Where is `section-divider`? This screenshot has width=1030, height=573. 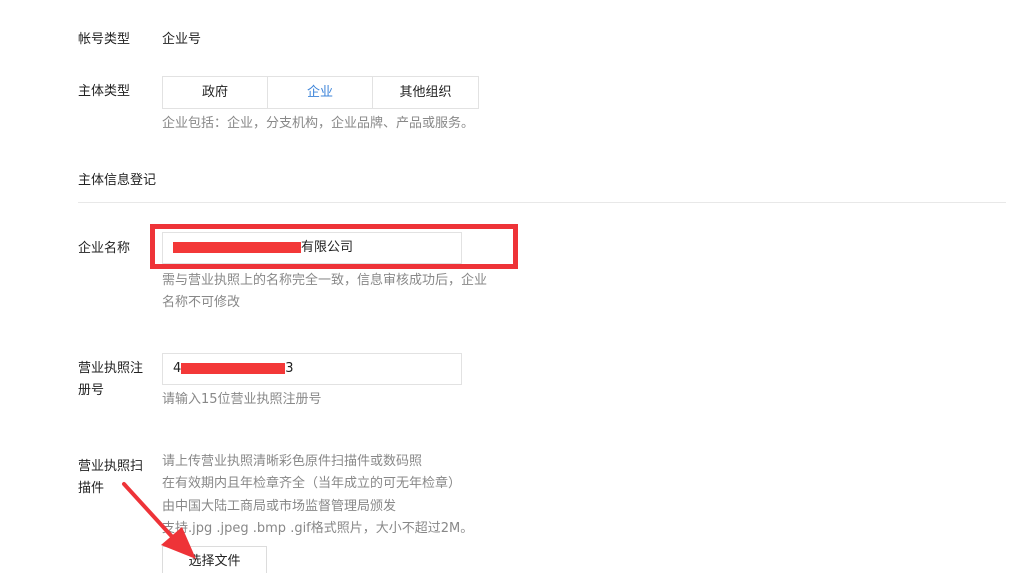
section-divider is located at coordinates (542, 202).